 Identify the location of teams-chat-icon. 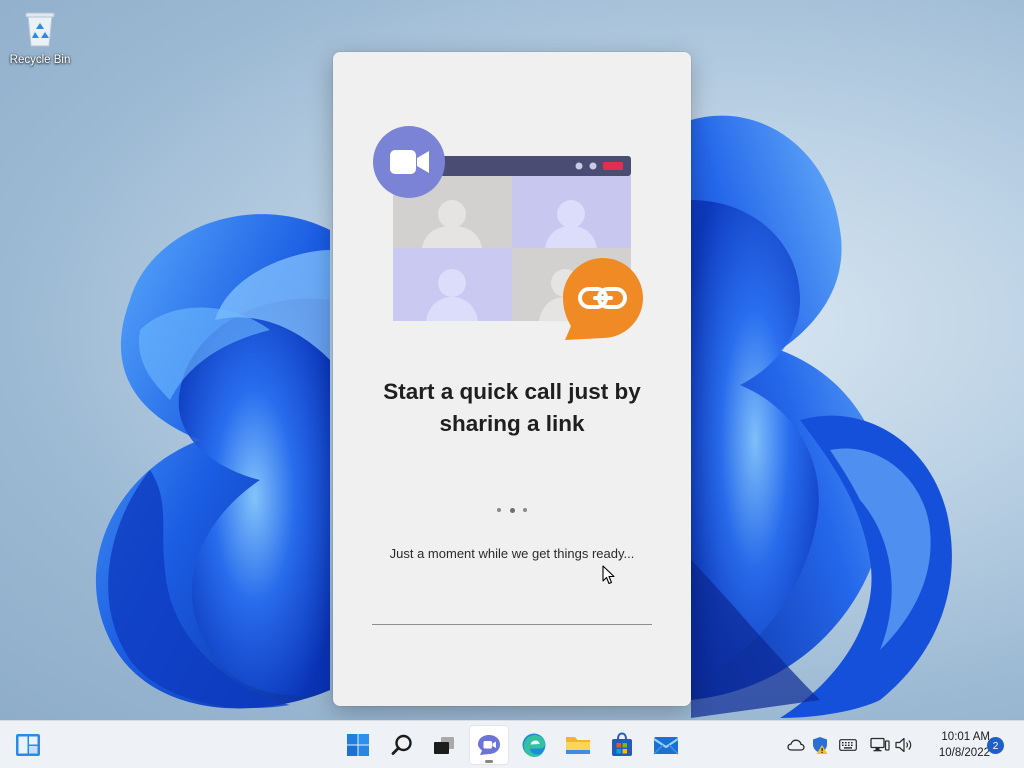
(489, 745).